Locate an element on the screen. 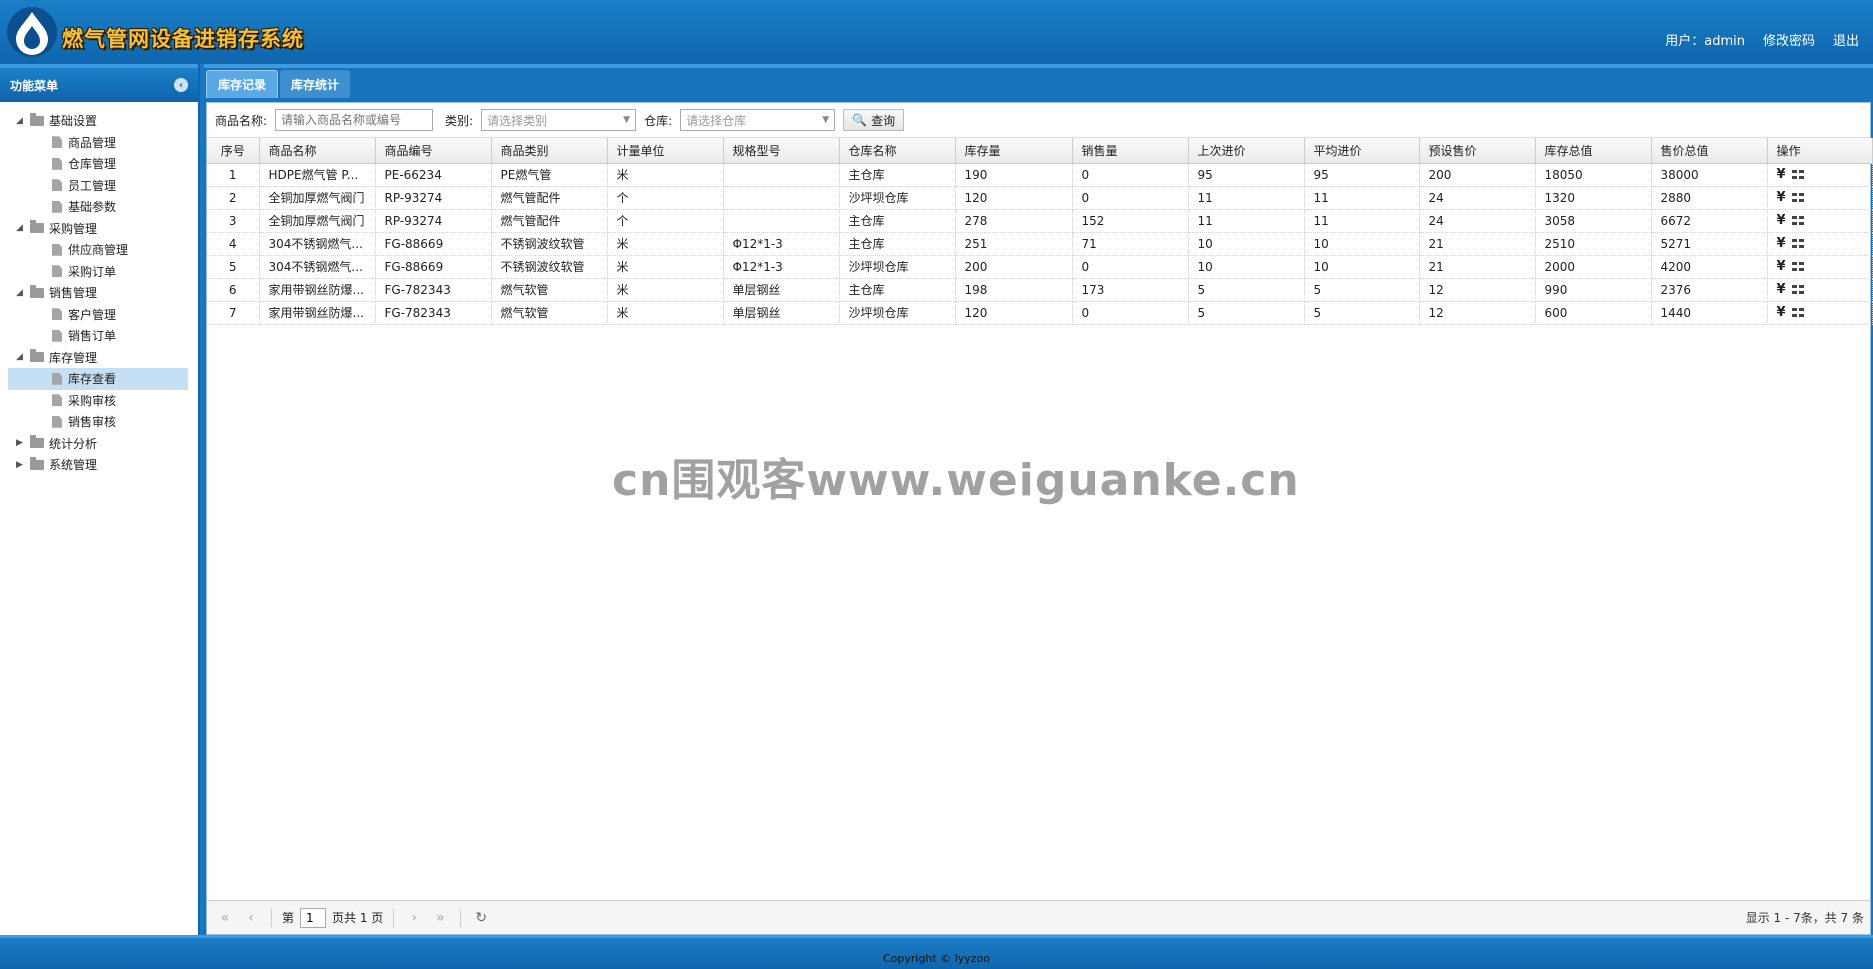  tab-bar: 库存记录 库存统计 is located at coordinates (1038, 81).